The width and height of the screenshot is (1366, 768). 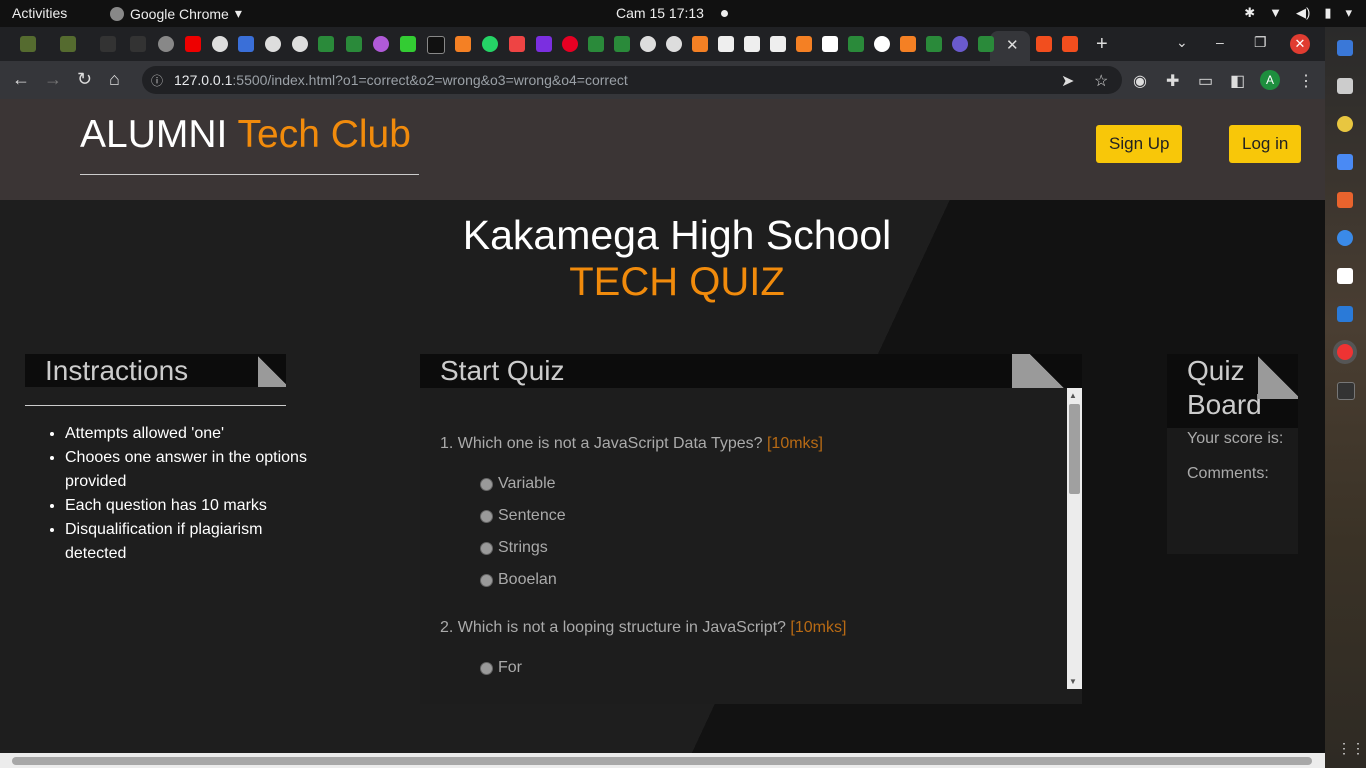 What do you see at coordinates (21, 79) in the screenshot?
I see `back-icon: ←` at bounding box center [21, 79].